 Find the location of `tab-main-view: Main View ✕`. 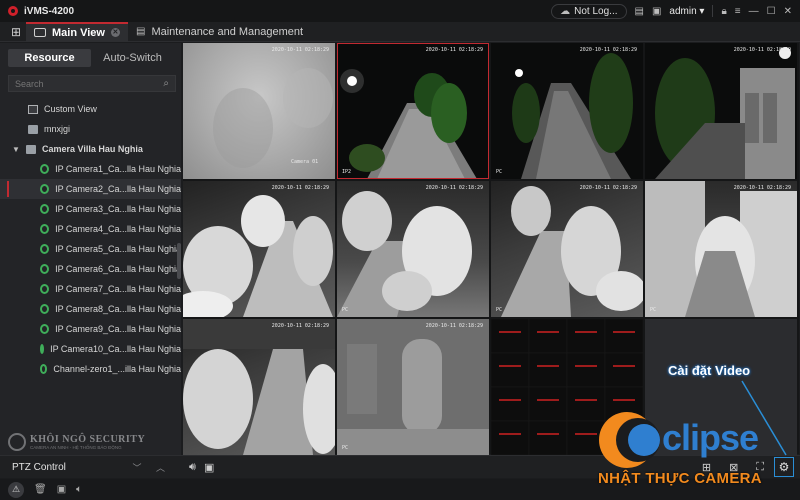

tab-main-view: Main View ✕ is located at coordinates (77, 31).